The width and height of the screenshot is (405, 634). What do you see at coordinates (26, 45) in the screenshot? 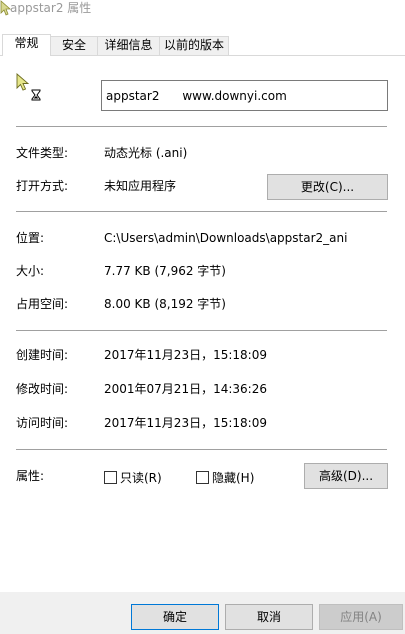
I see `tab-general: 常规` at bounding box center [26, 45].